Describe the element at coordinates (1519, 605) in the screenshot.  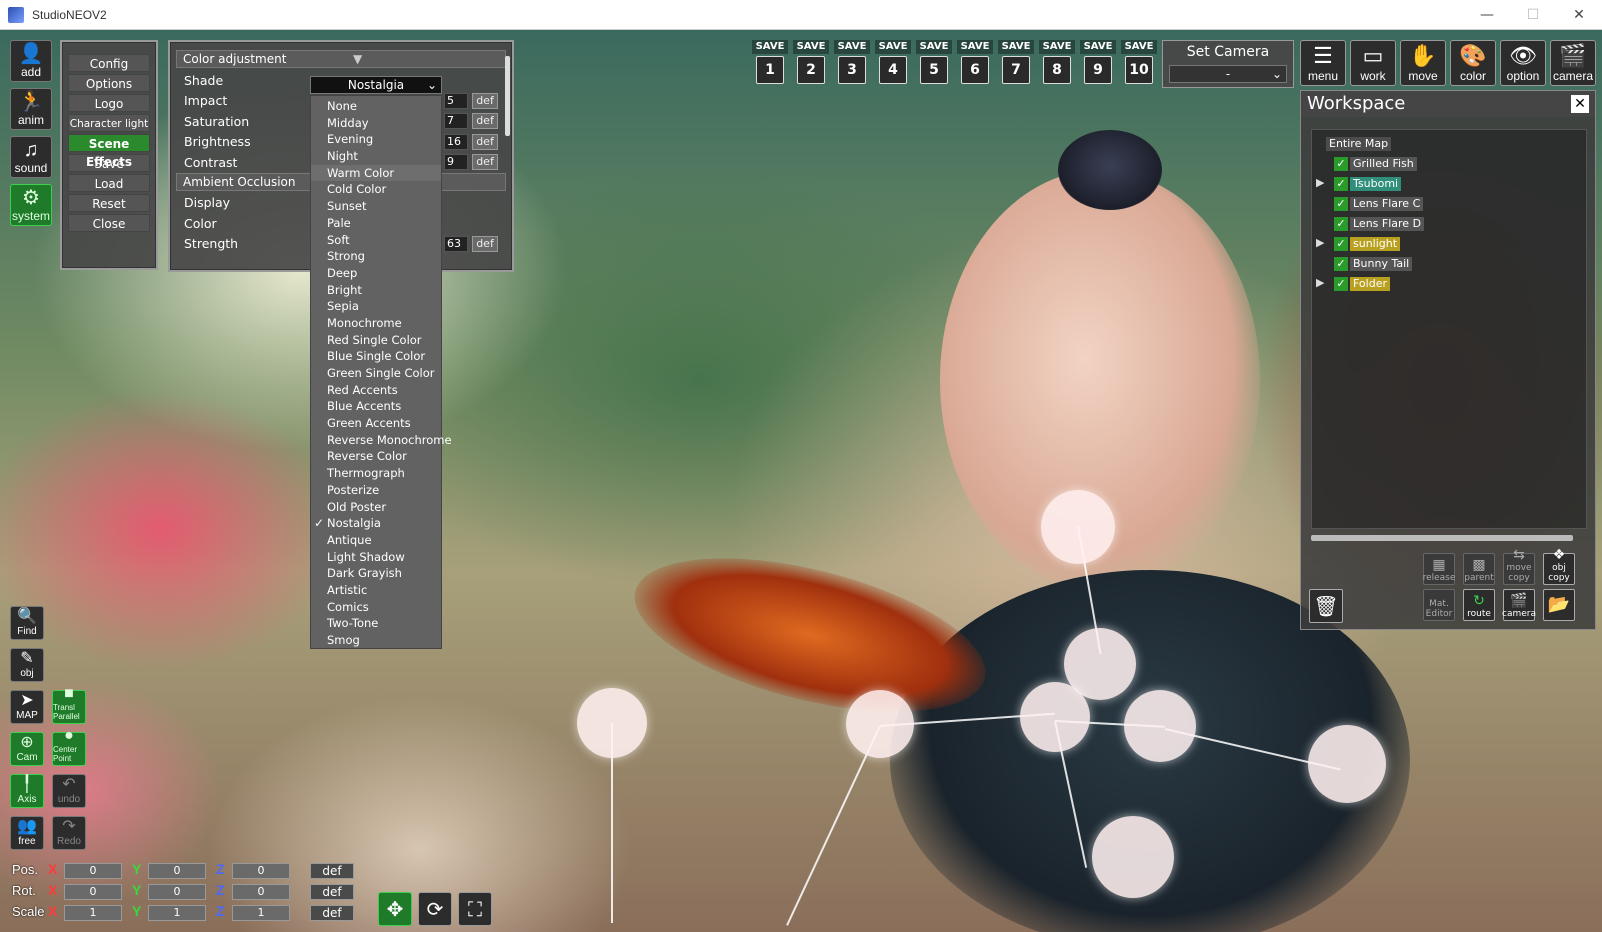
I see `camera-button: 🎬 camera` at that location.